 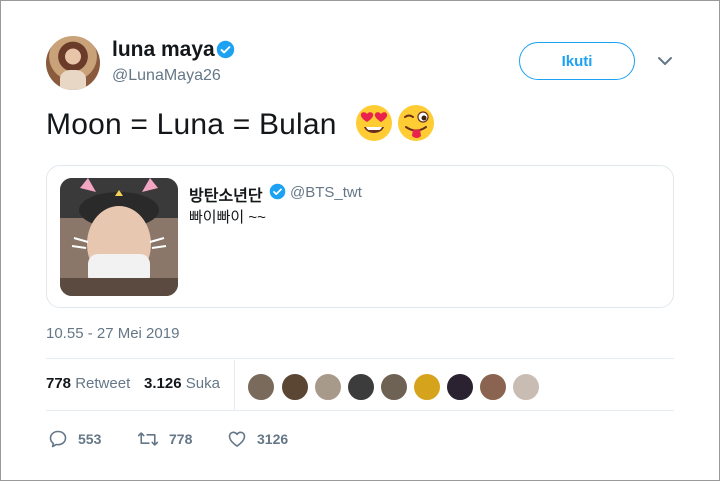 I want to click on retweet-count: 778, so click(x=181, y=439).